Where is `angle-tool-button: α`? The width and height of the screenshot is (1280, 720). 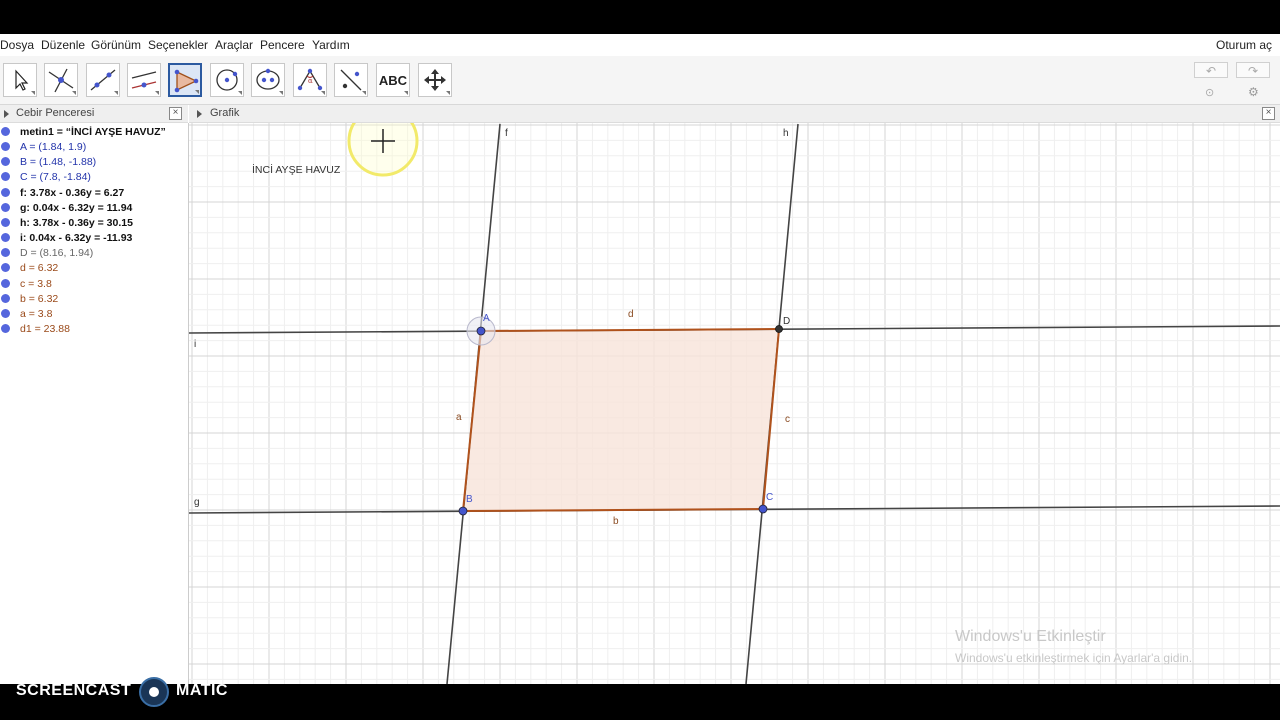 angle-tool-button: α is located at coordinates (310, 80).